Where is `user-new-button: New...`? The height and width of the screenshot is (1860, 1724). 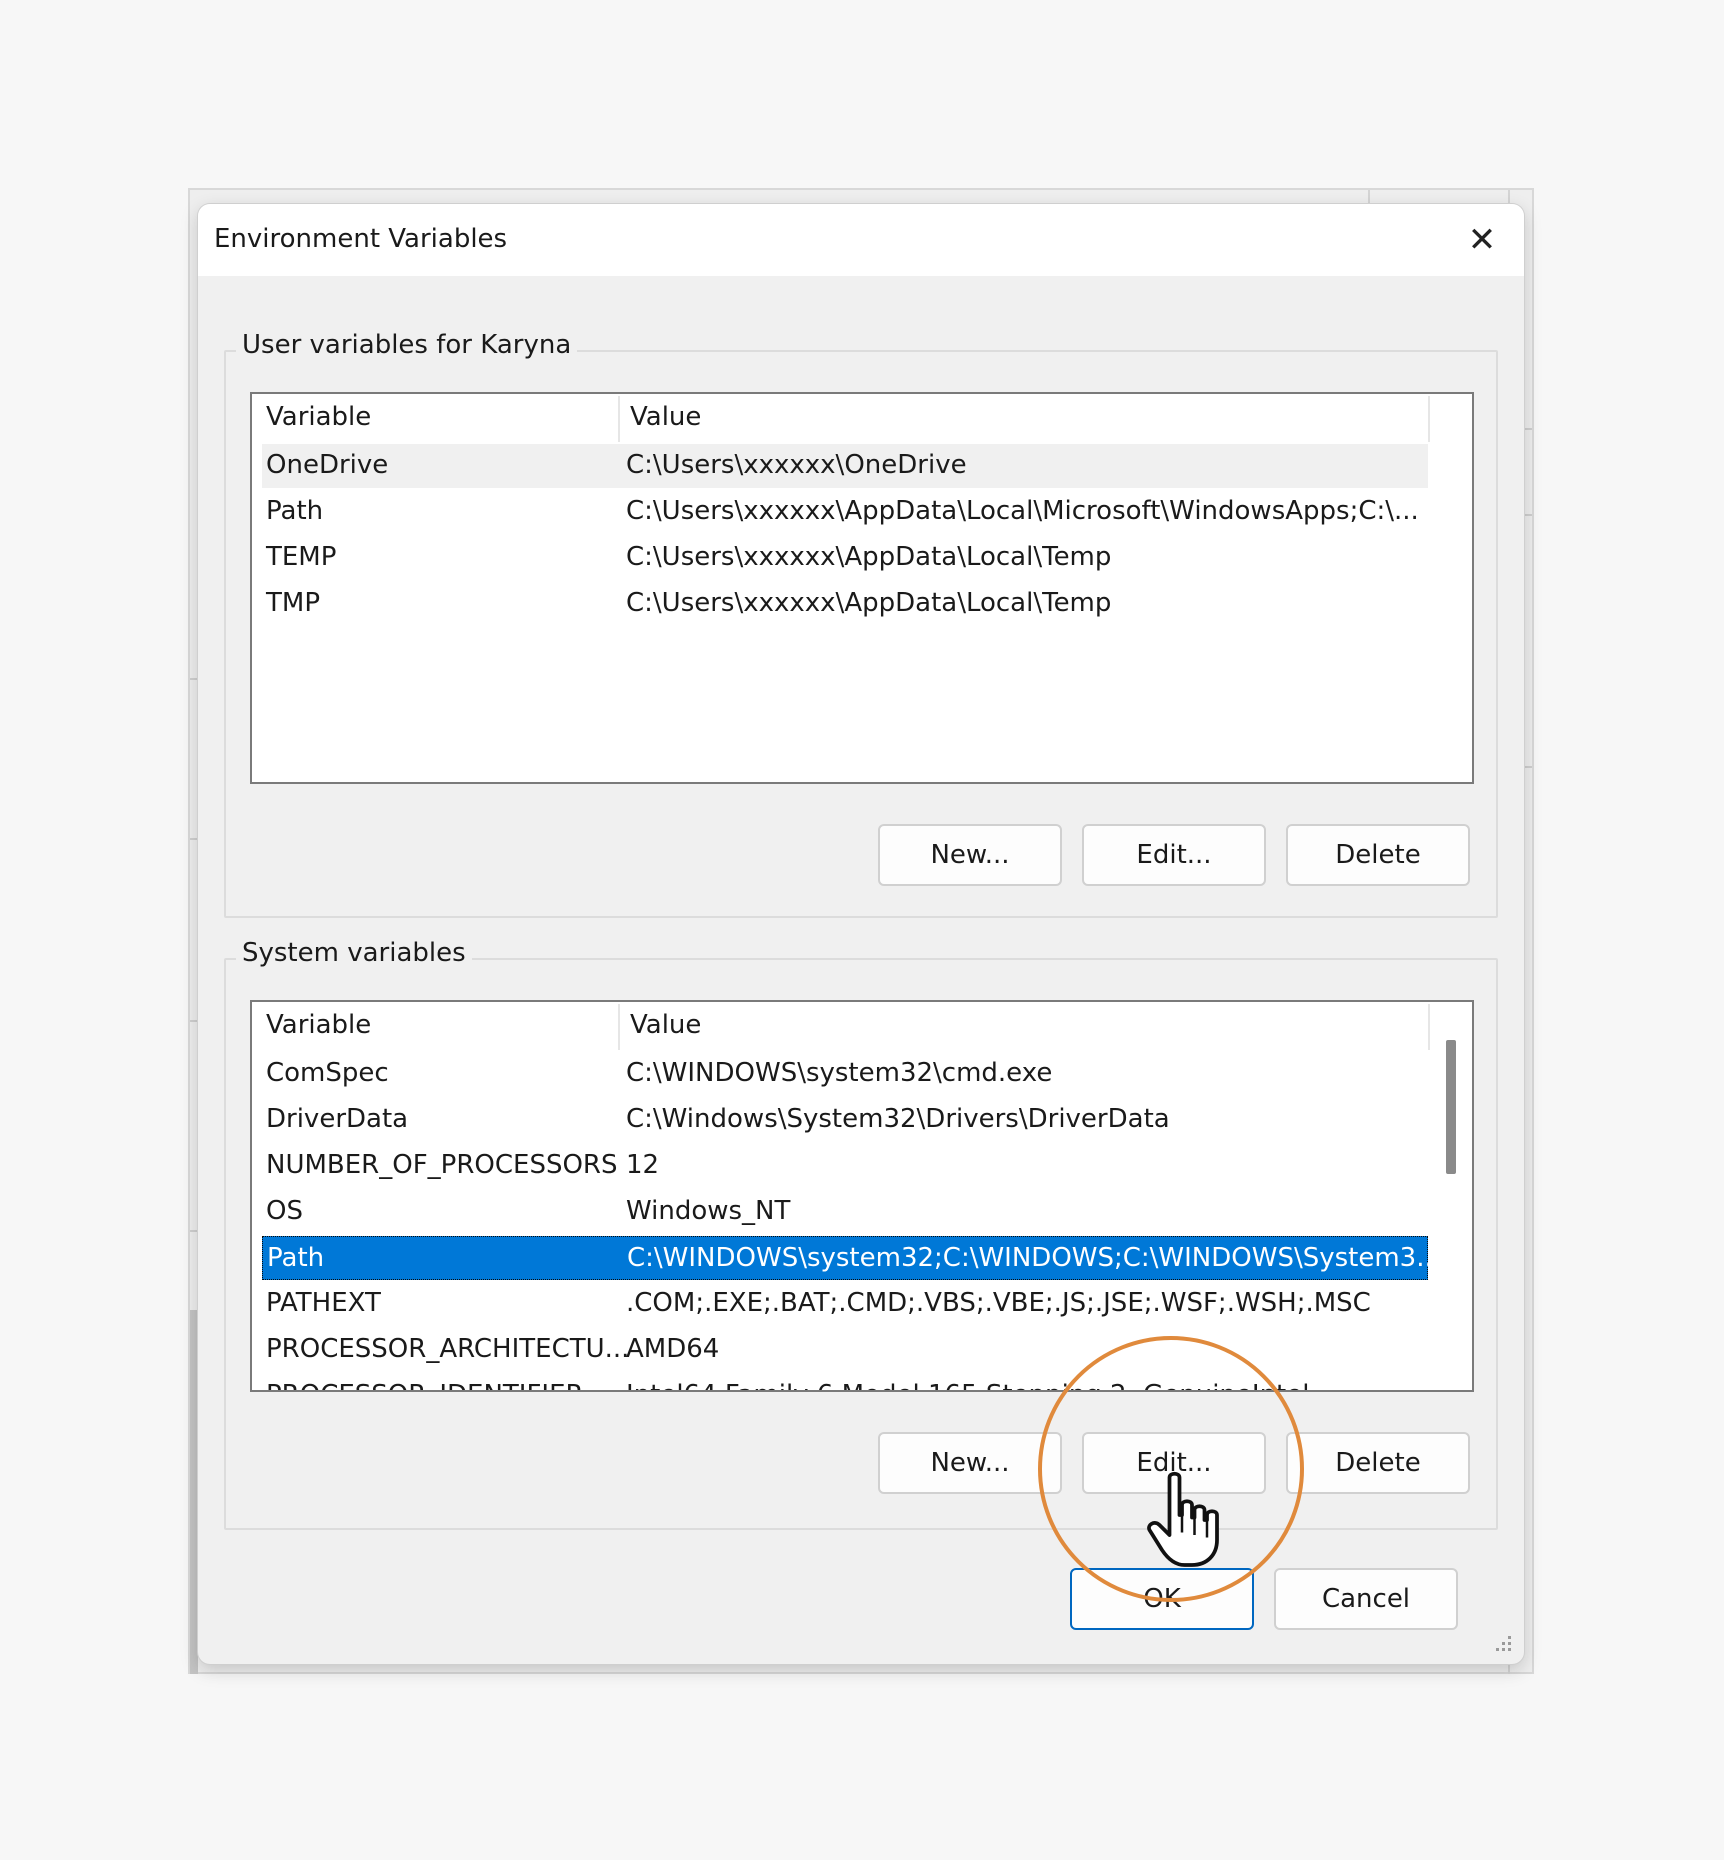 user-new-button: New... is located at coordinates (970, 855).